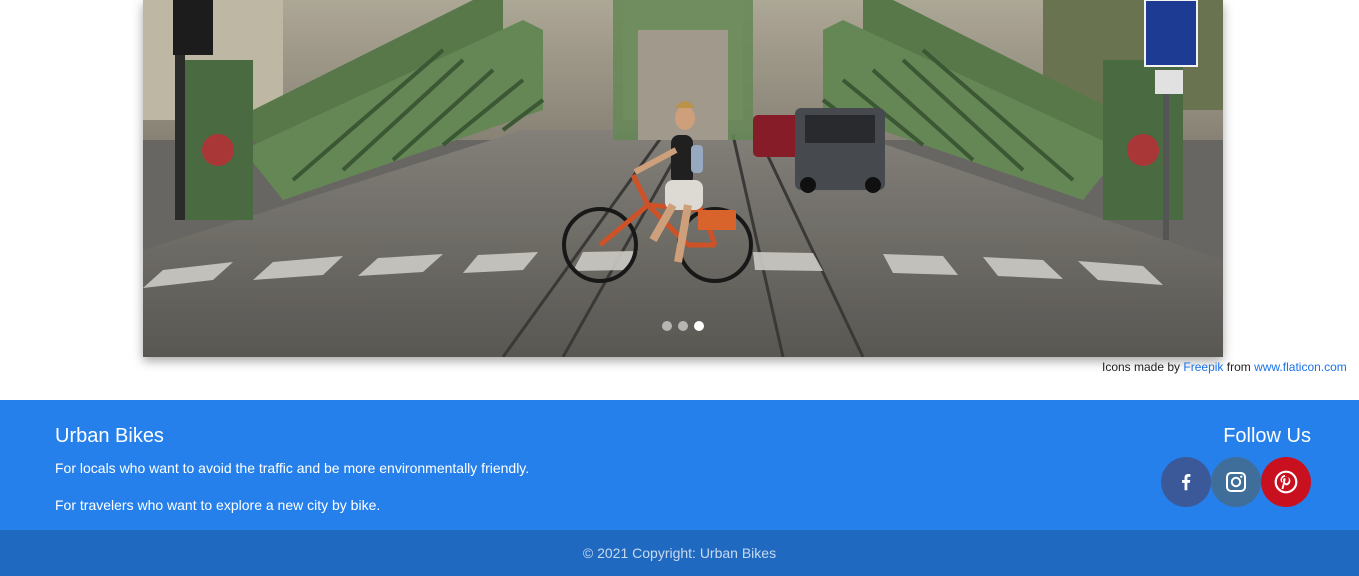  I want to click on instagram-icon, so click(1236, 482).